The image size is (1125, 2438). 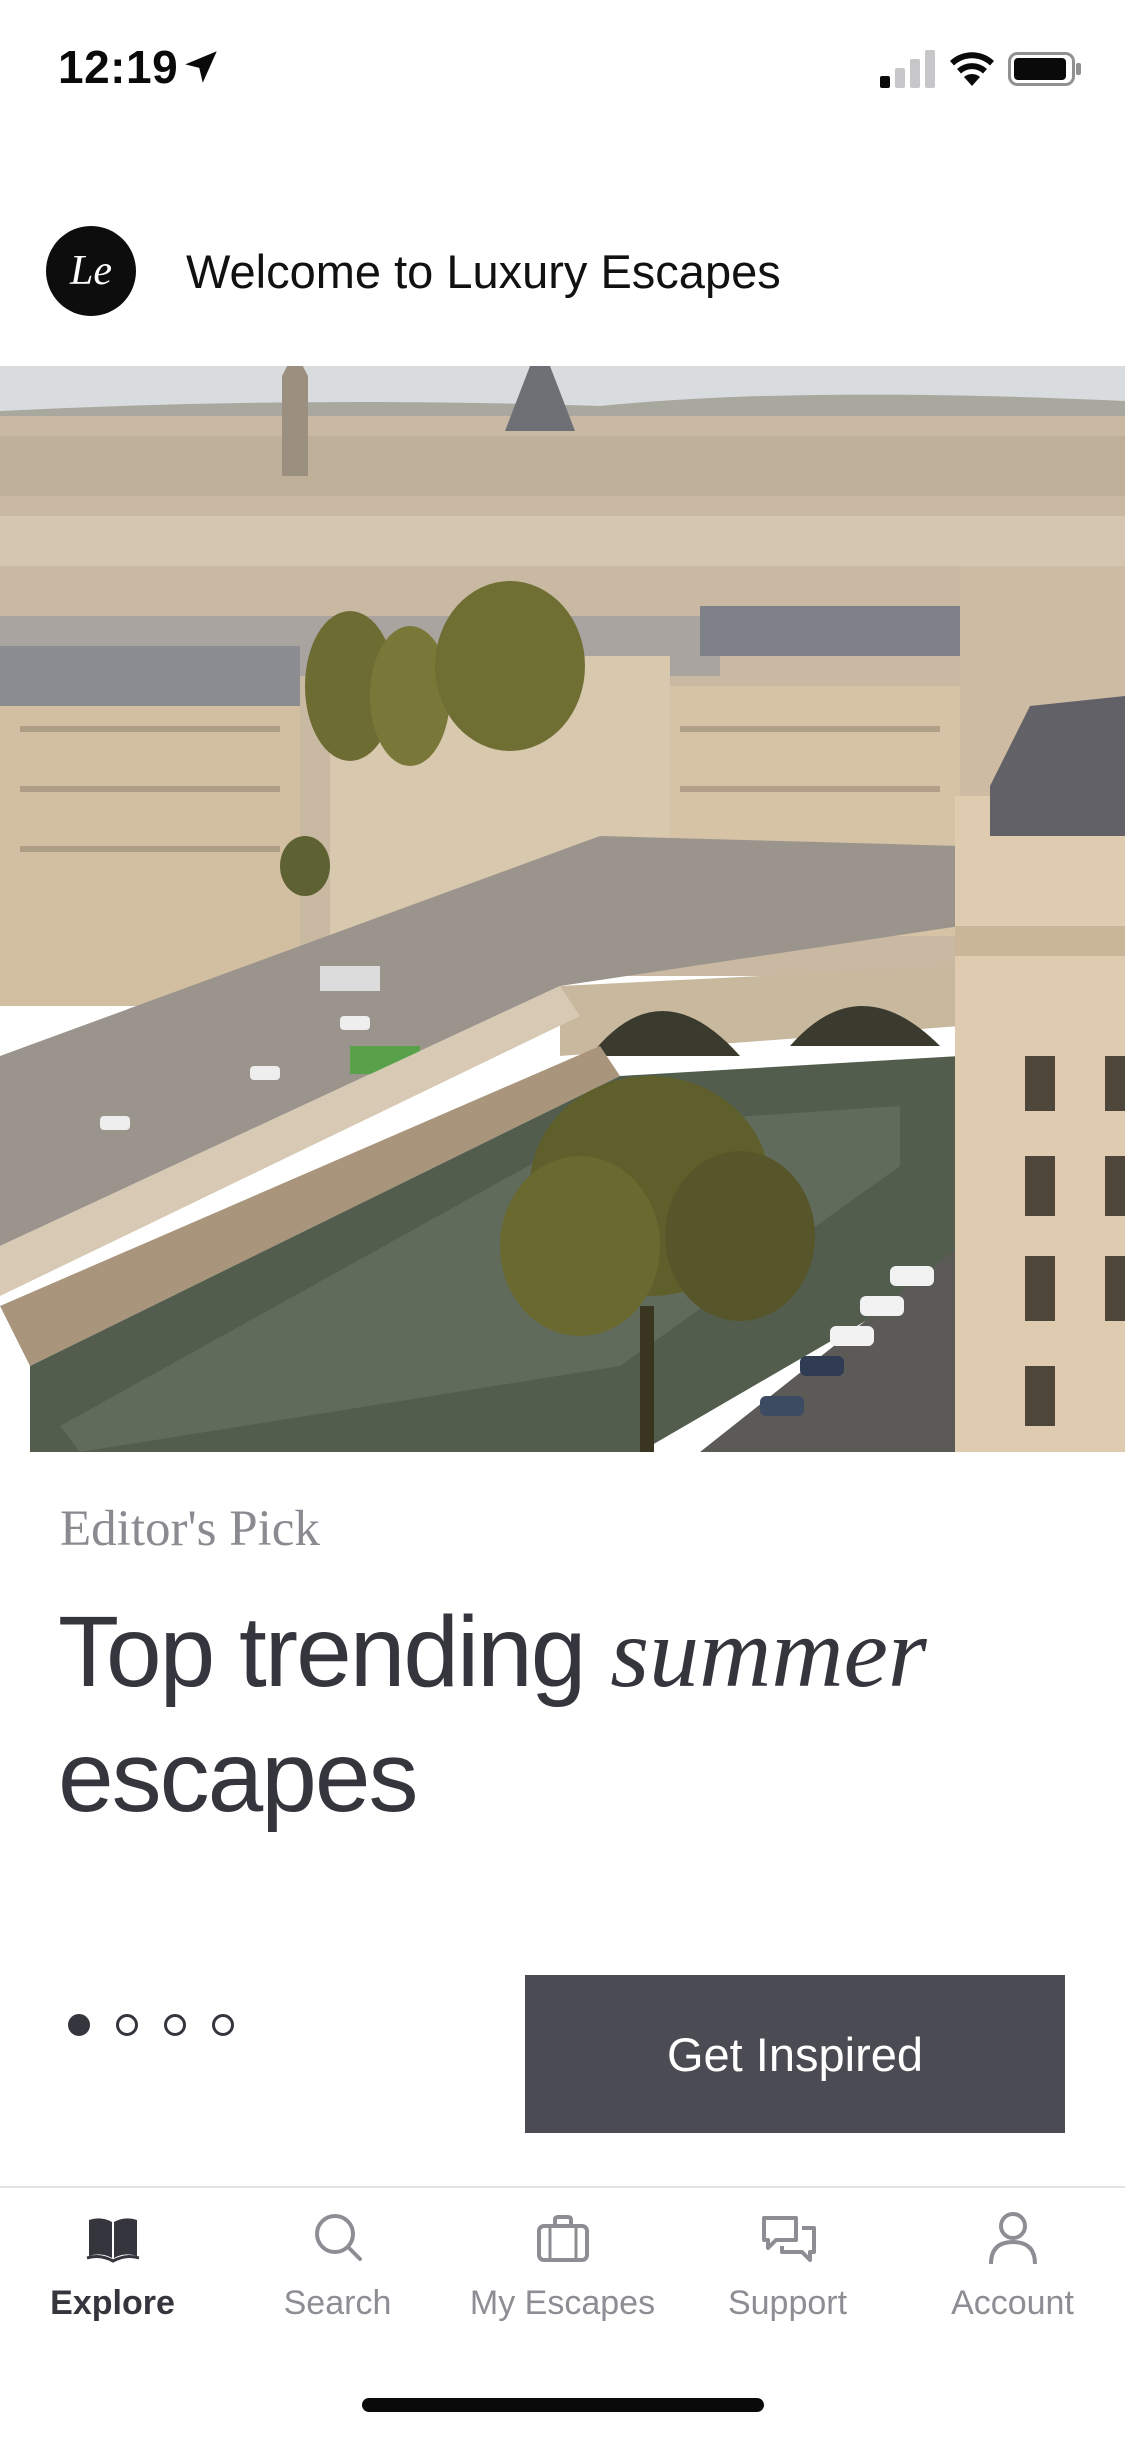 What do you see at coordinates (201, 67) in the screenshot?
I see `location-arrow-icon` at bounding box center [201, 67].